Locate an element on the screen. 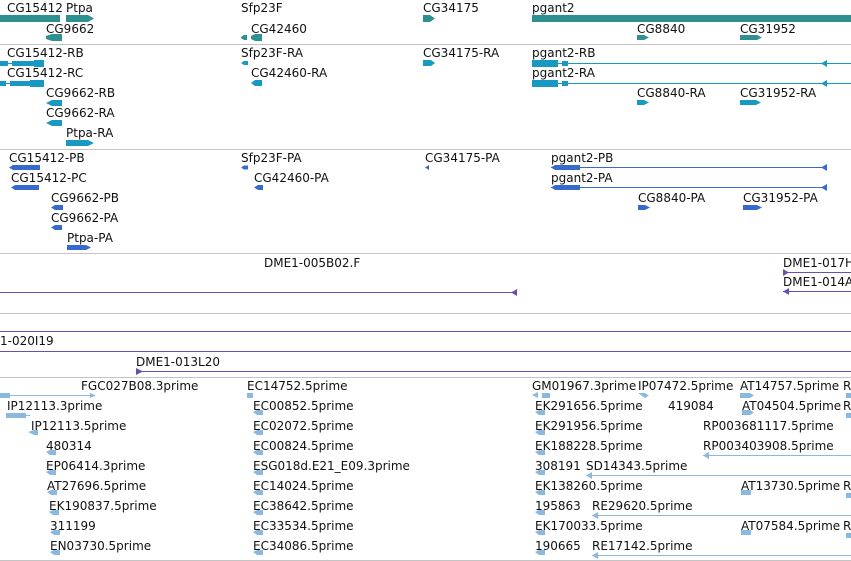 This screenshot has height=561, width=851. track-clones-a: DME1-005B02.F DME1-017H DME1-014A is located at coordinates (425, 283).